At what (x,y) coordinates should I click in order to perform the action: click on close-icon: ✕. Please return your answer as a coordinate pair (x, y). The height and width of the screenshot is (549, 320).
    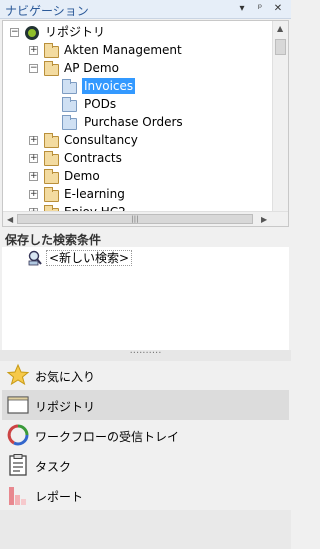
    Looking at the image, I should click on (278, 9).